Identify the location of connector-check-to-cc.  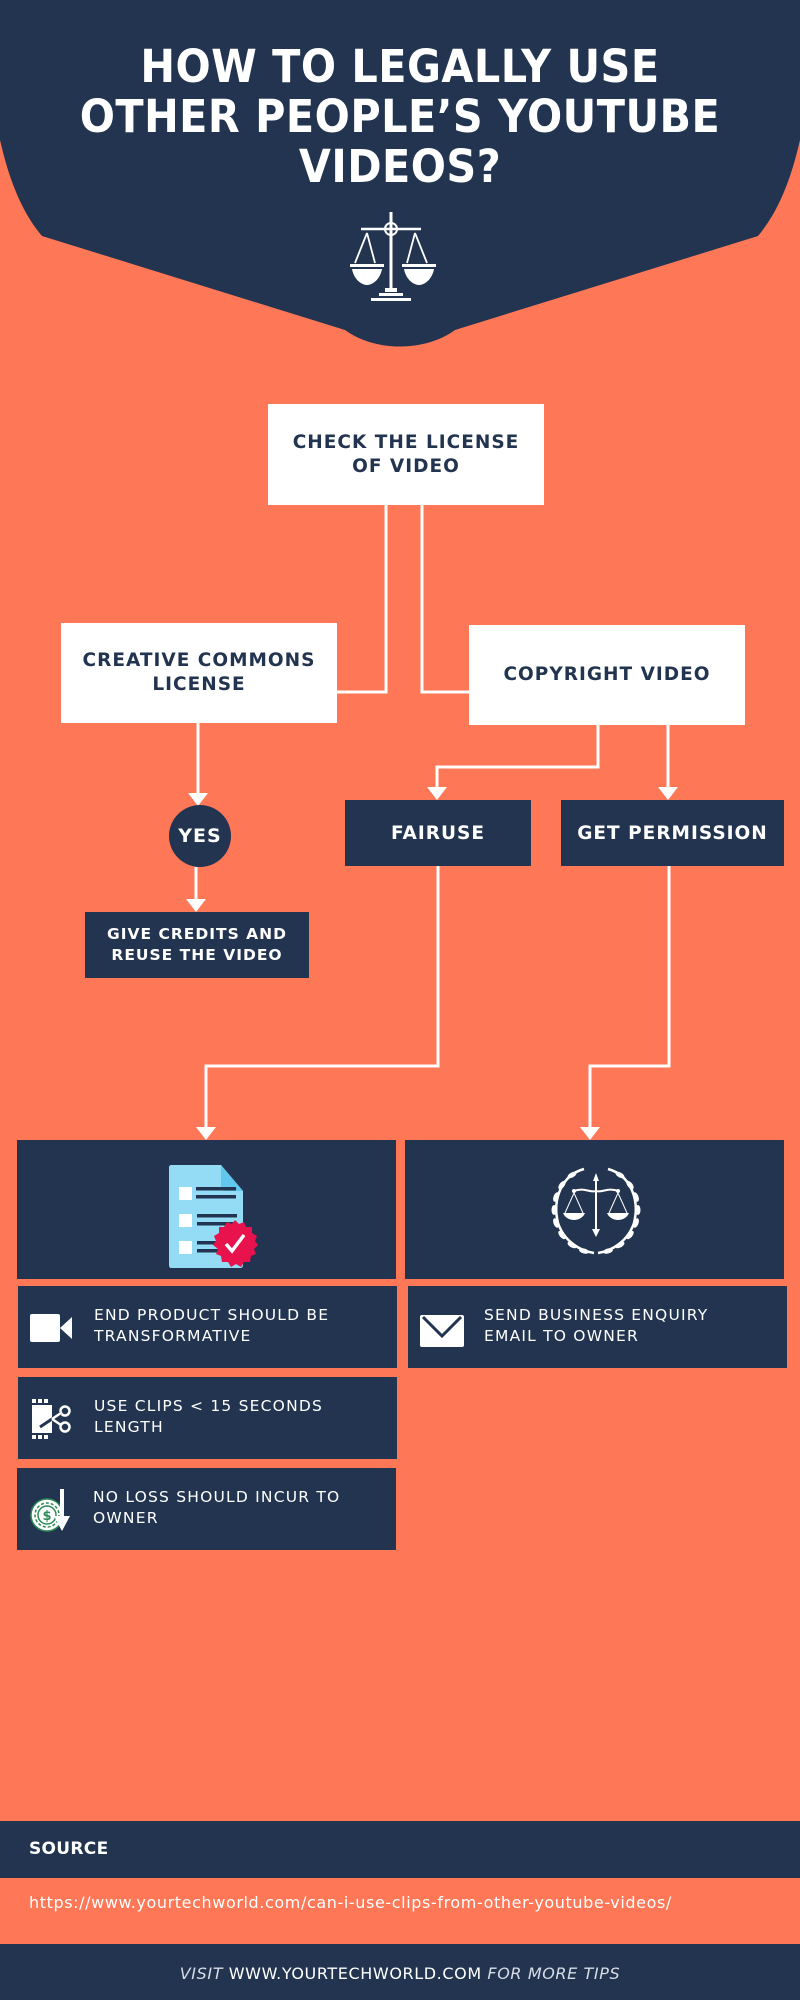
(362, 599).